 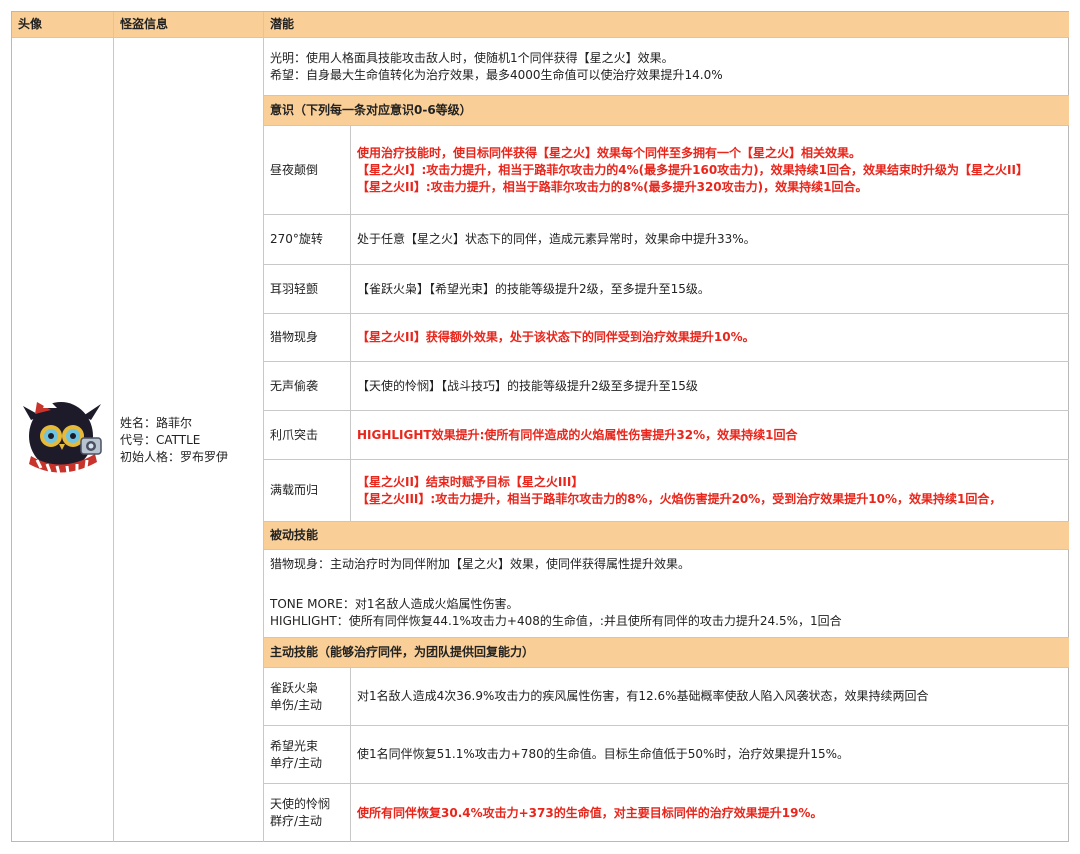 I want to click on awareness-name-5: 无声偷袭, so click(x=307, y=386).